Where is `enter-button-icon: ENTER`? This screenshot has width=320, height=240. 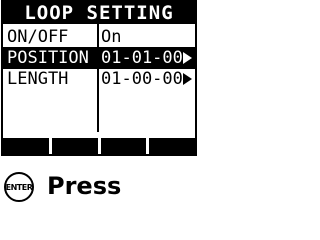 enter-button-icon: ENTER is located at coordinates (19, 187).